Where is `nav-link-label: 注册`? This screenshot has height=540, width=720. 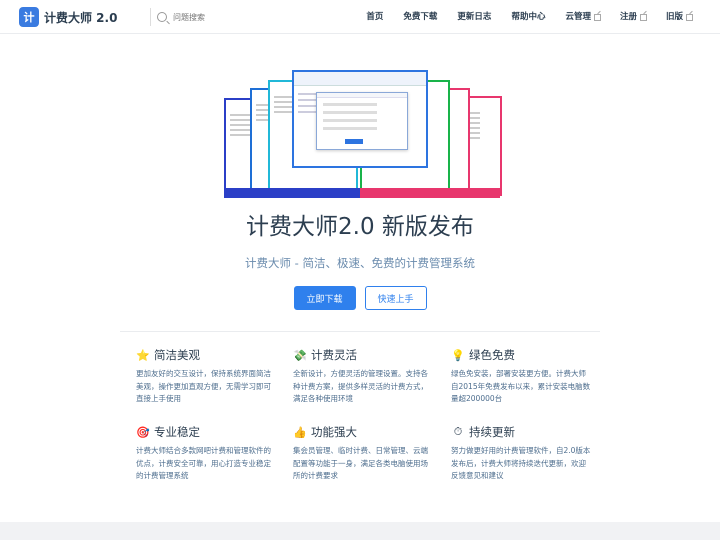
nav-link-label: 注册 is located at coordinates (628, 17).